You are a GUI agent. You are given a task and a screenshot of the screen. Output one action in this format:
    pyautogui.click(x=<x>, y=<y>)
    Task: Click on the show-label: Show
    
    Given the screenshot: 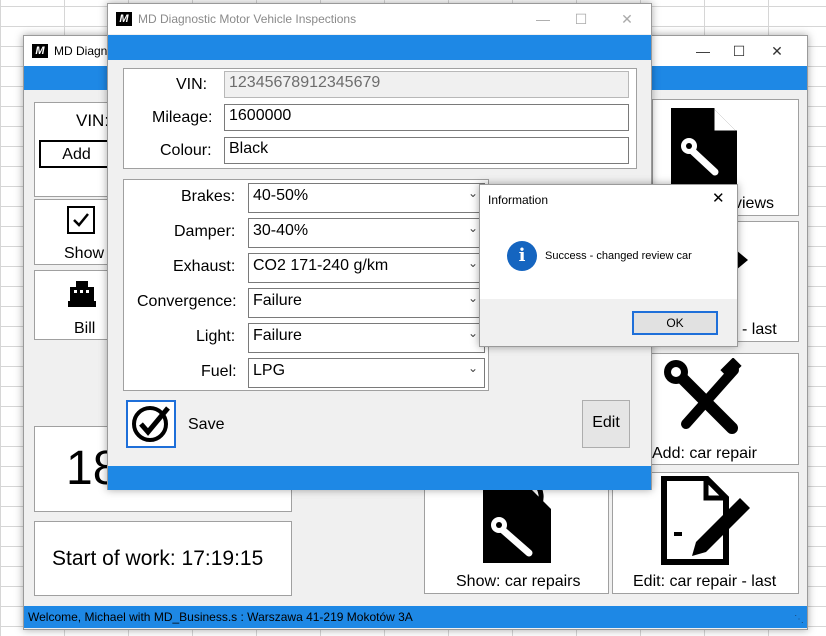 What is the action you would take?
    pyautogui.click(x=84, y=253)
    